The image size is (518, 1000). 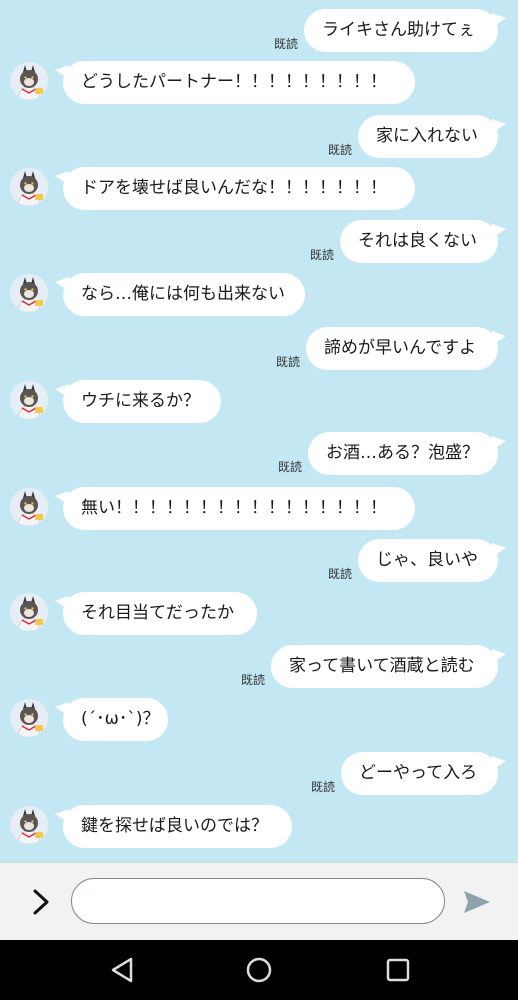 What do you see at coordinates (407, 453) in the screenshot?
I see `message-bubble: お酒…ある？泡盛？` at bounding box center [407, 453].